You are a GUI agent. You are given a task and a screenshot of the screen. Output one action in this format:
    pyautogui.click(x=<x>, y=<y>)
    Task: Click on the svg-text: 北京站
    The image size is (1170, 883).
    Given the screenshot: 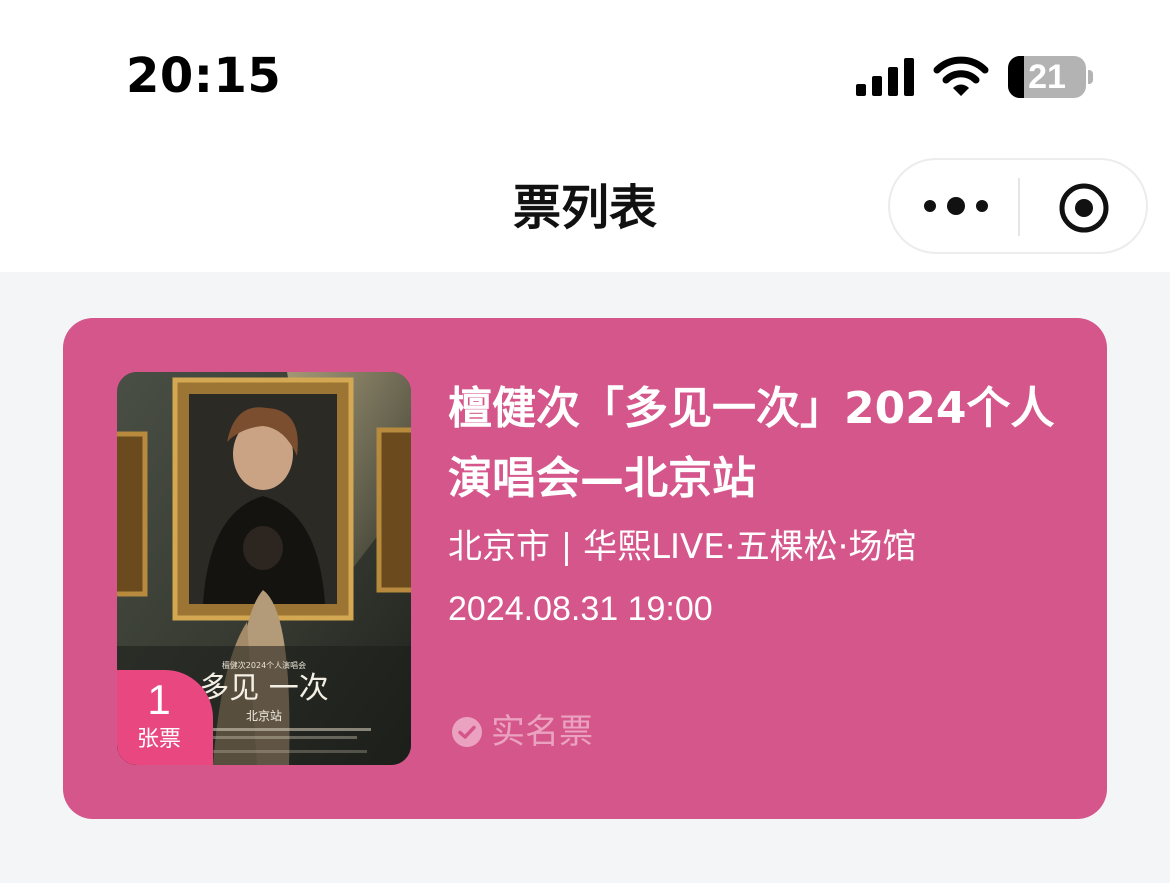 What is the action you would take?
    pyautogui.click(x=264, y=716)
    